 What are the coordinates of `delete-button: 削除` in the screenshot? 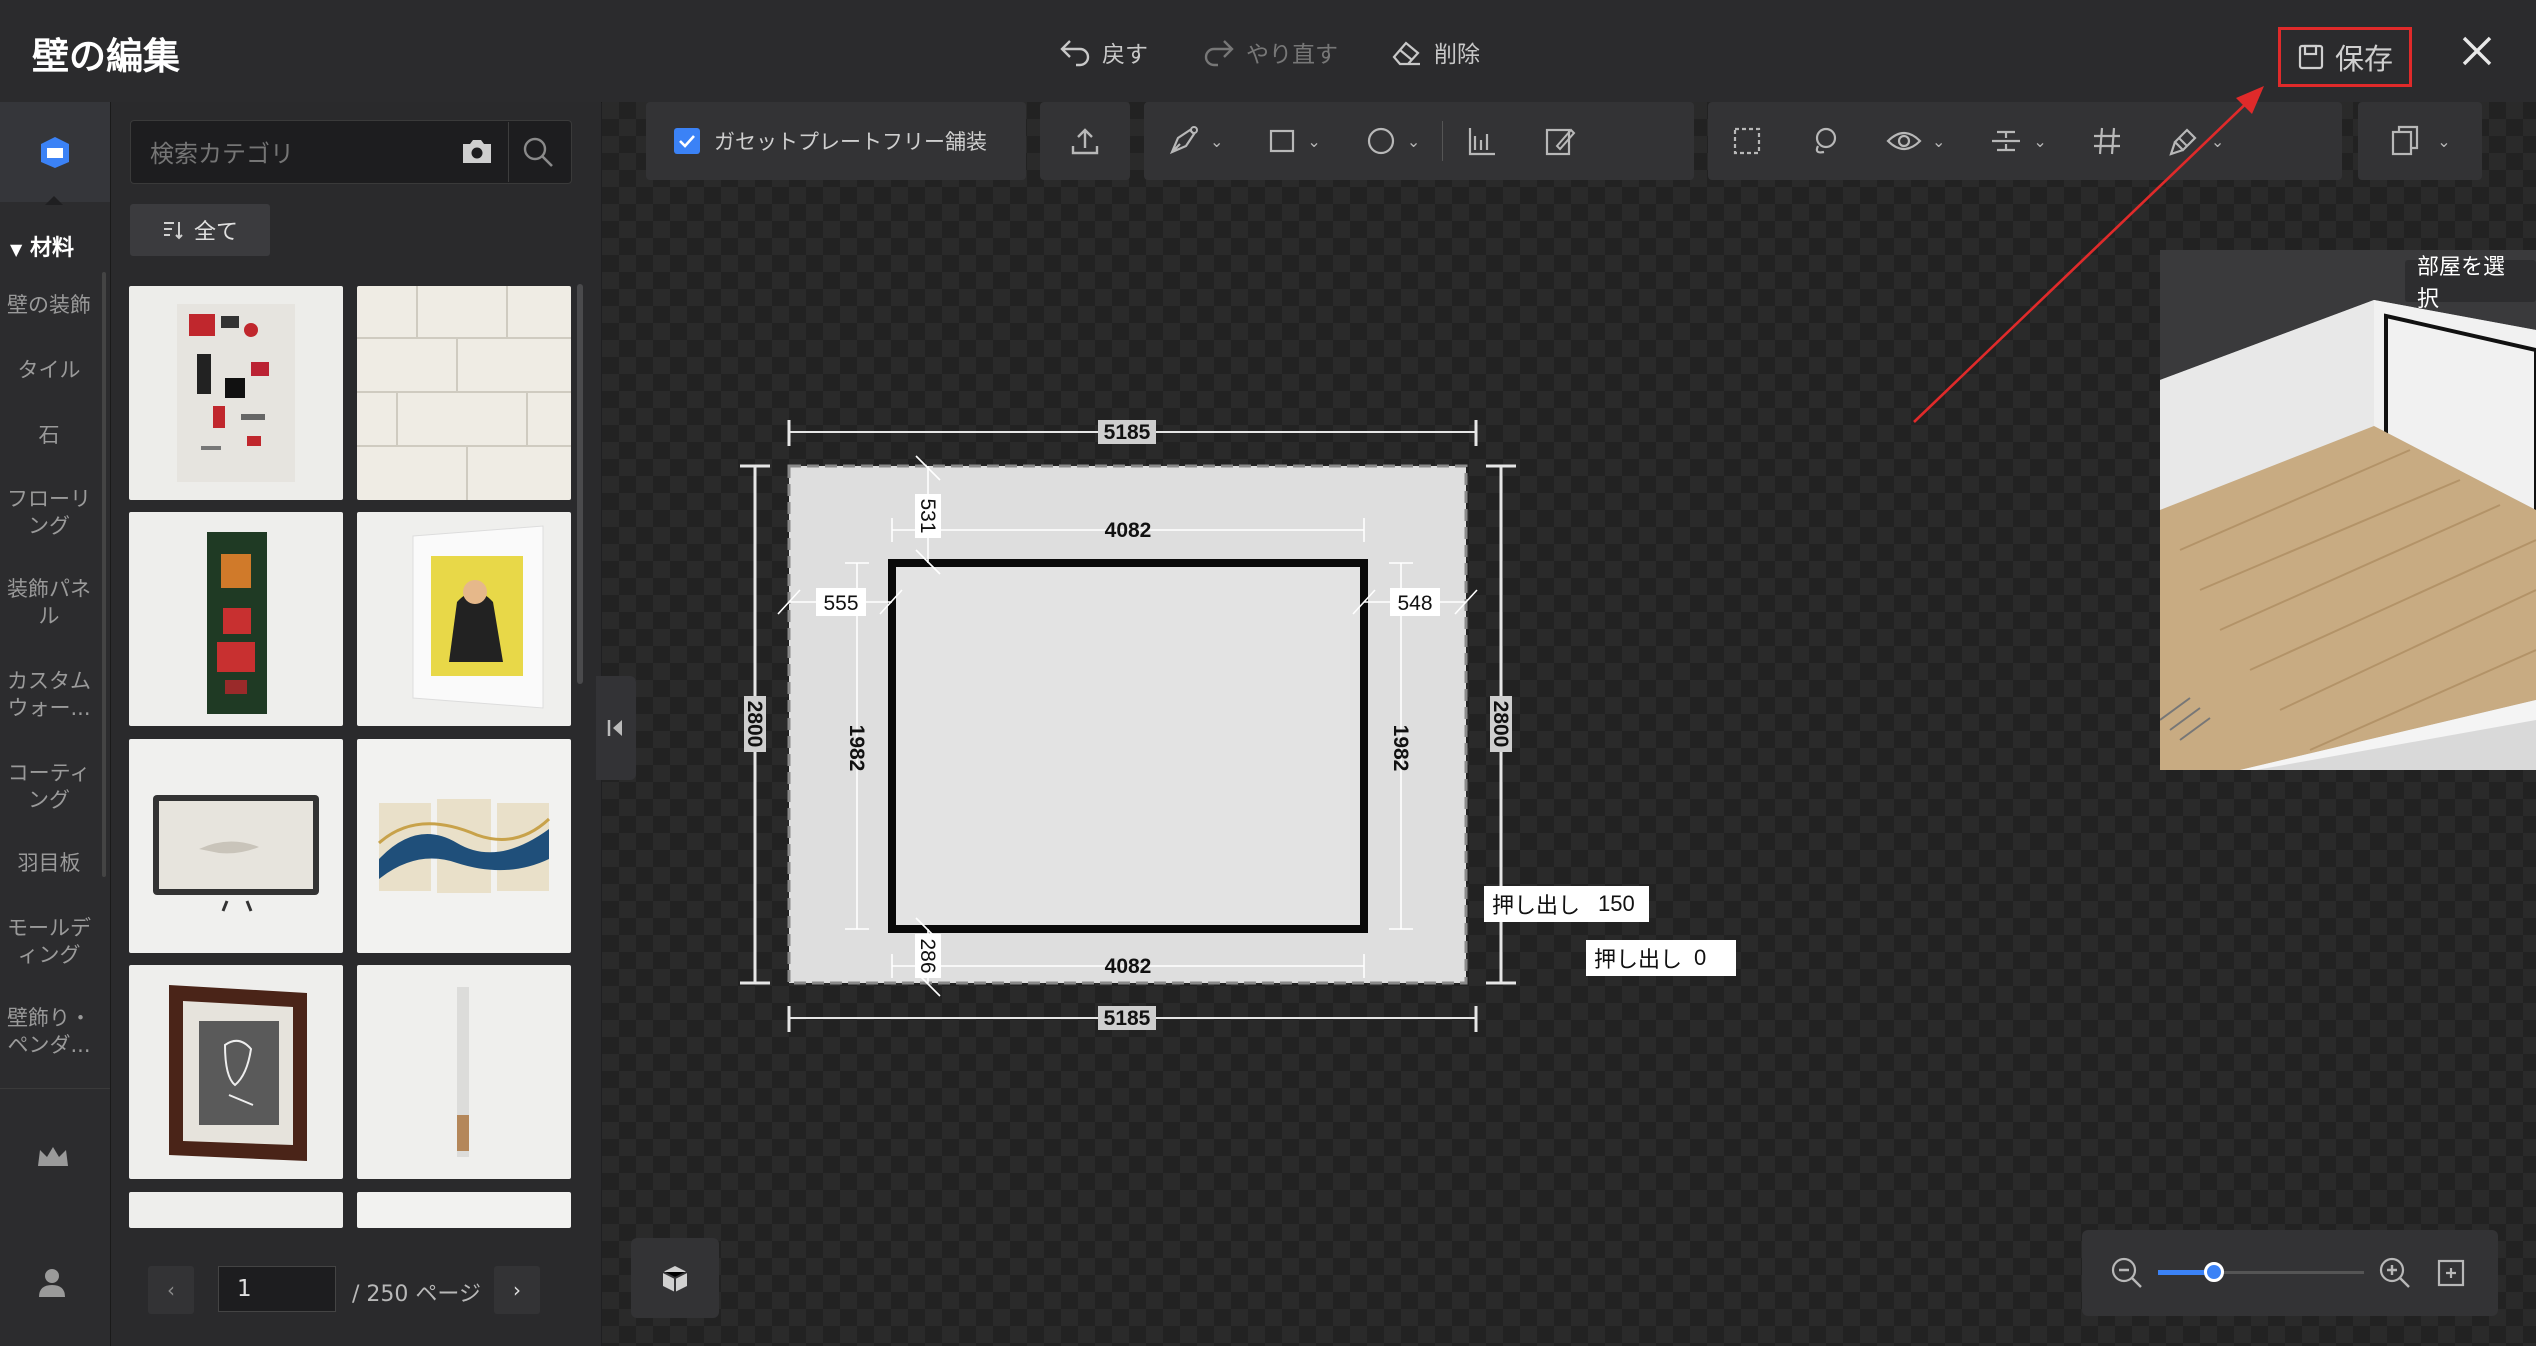 It's located at (1435, 52).